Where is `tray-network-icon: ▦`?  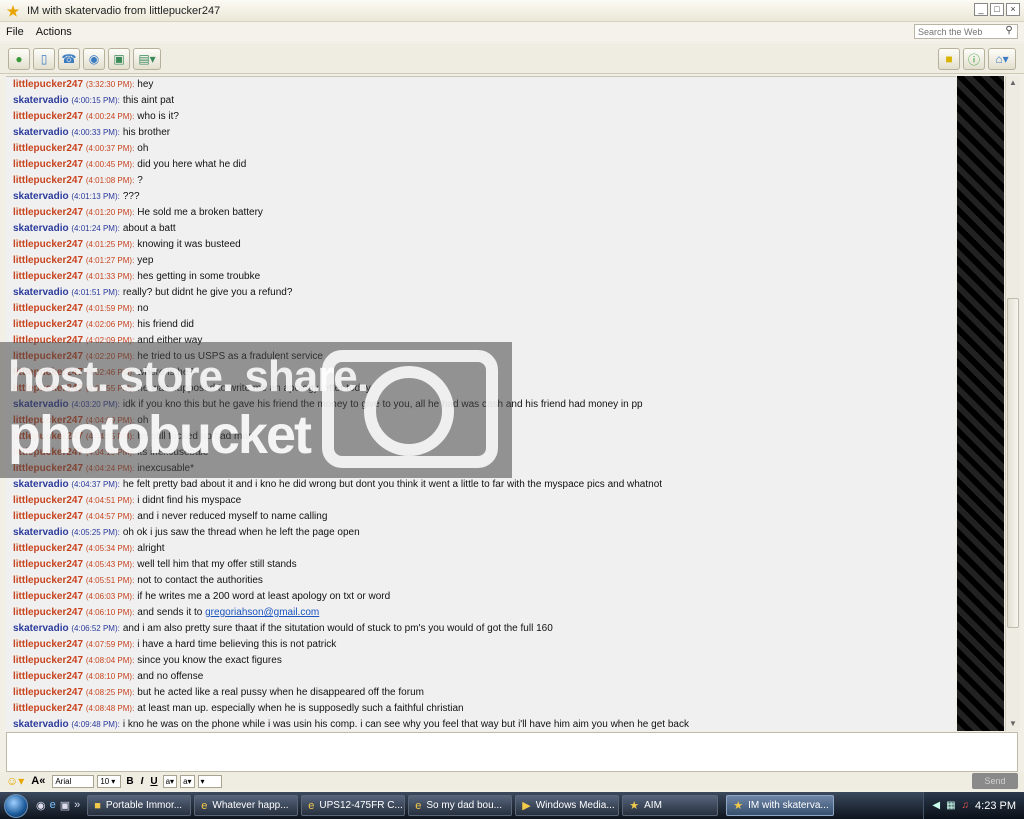
tray-network-icon: ▦ is located at coordinates (950, 805).